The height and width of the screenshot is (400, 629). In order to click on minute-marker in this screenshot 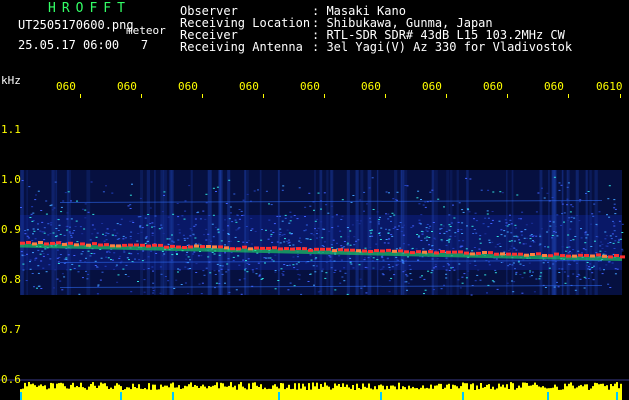, I will do `click(21, 396)`.